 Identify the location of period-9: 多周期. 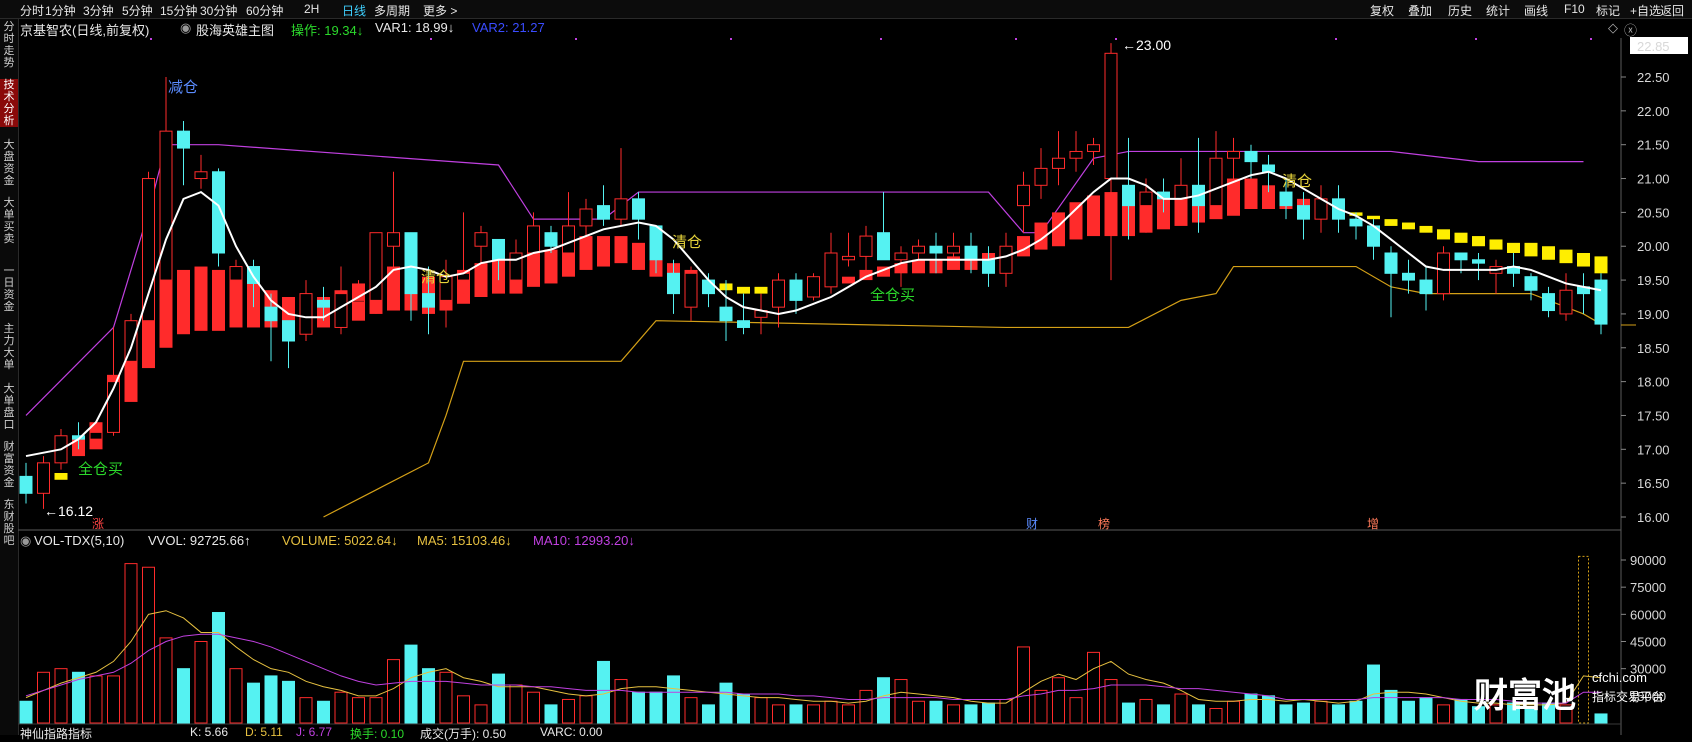
(392, 10).